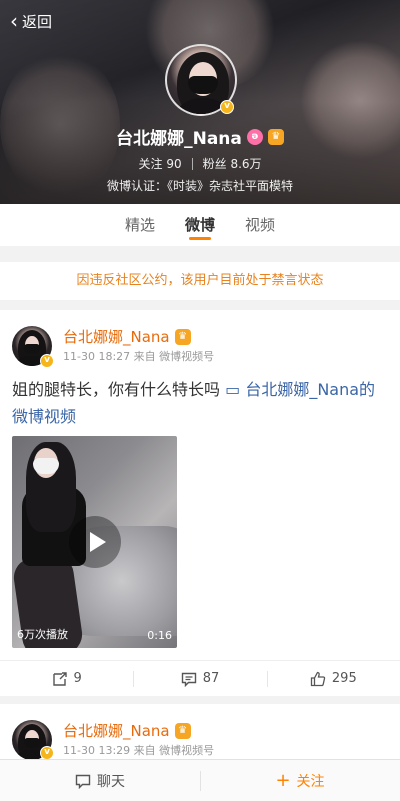  Describe the element at coordinates (188, 679) in the screenshot. I see `comment-icon` at that location.